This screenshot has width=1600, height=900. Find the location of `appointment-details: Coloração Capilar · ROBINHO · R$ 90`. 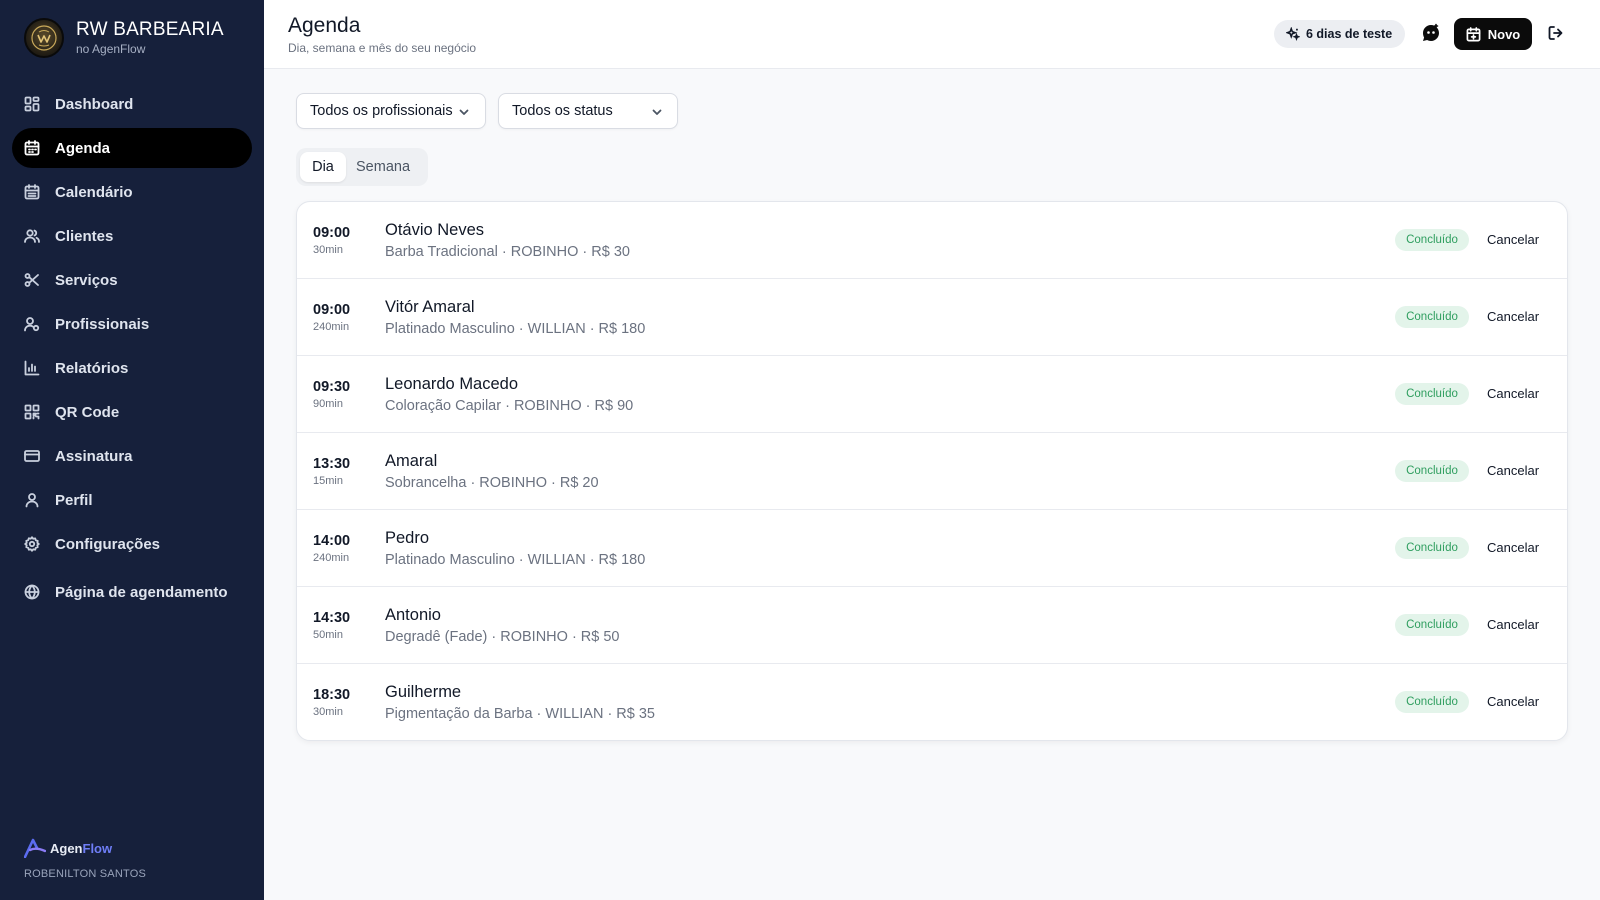

appointment-details: Coloração Capilar · ROBINHO · R$ 90 is located at coordinates (509, 406).